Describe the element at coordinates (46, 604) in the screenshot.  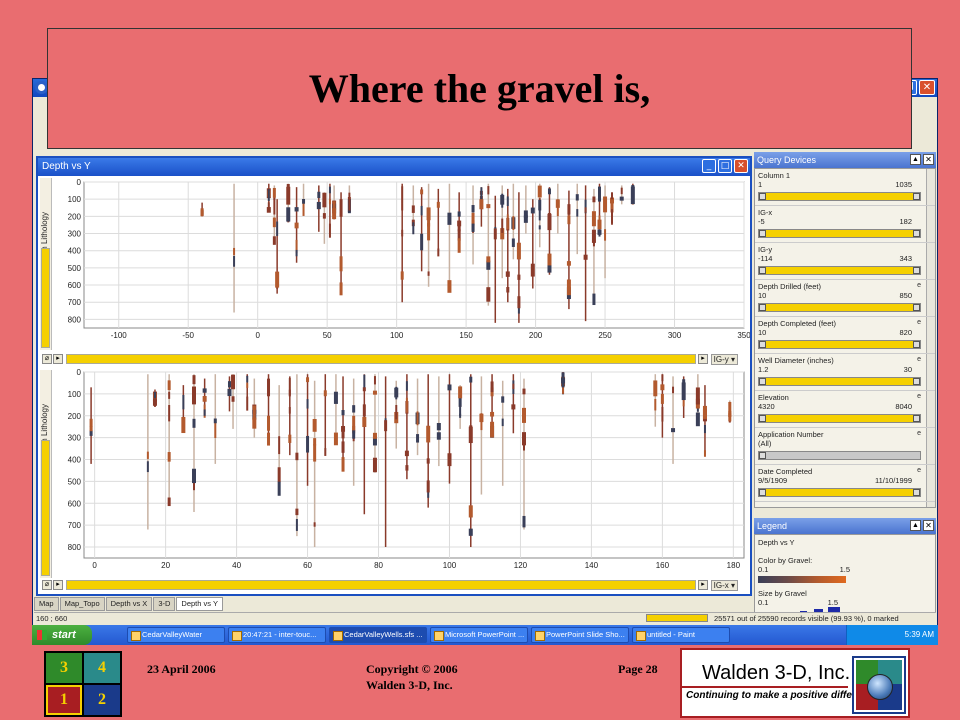
I see `tab-map: Map` at that location.